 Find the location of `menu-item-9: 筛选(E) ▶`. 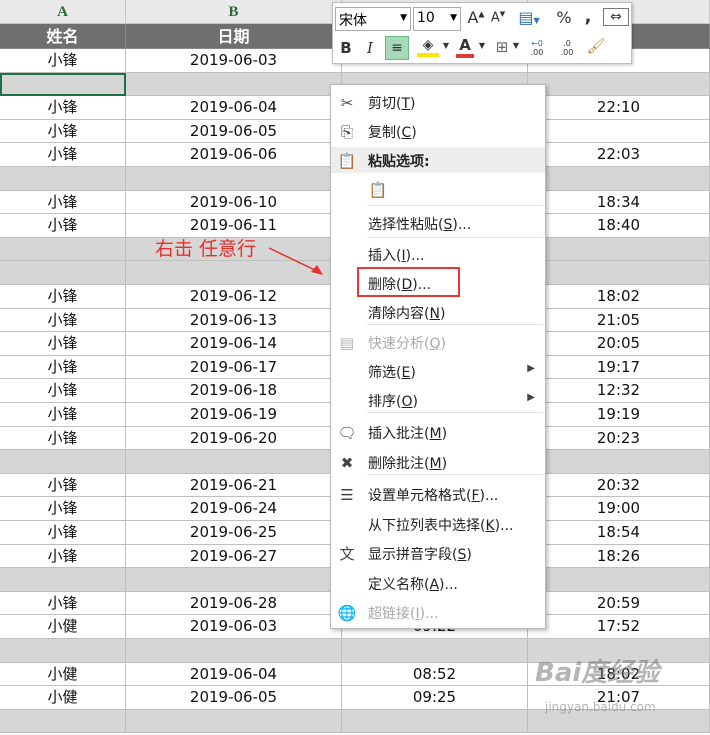

menu-item-9: 筛选(E) ▶ is located at coordinates (438, 371).